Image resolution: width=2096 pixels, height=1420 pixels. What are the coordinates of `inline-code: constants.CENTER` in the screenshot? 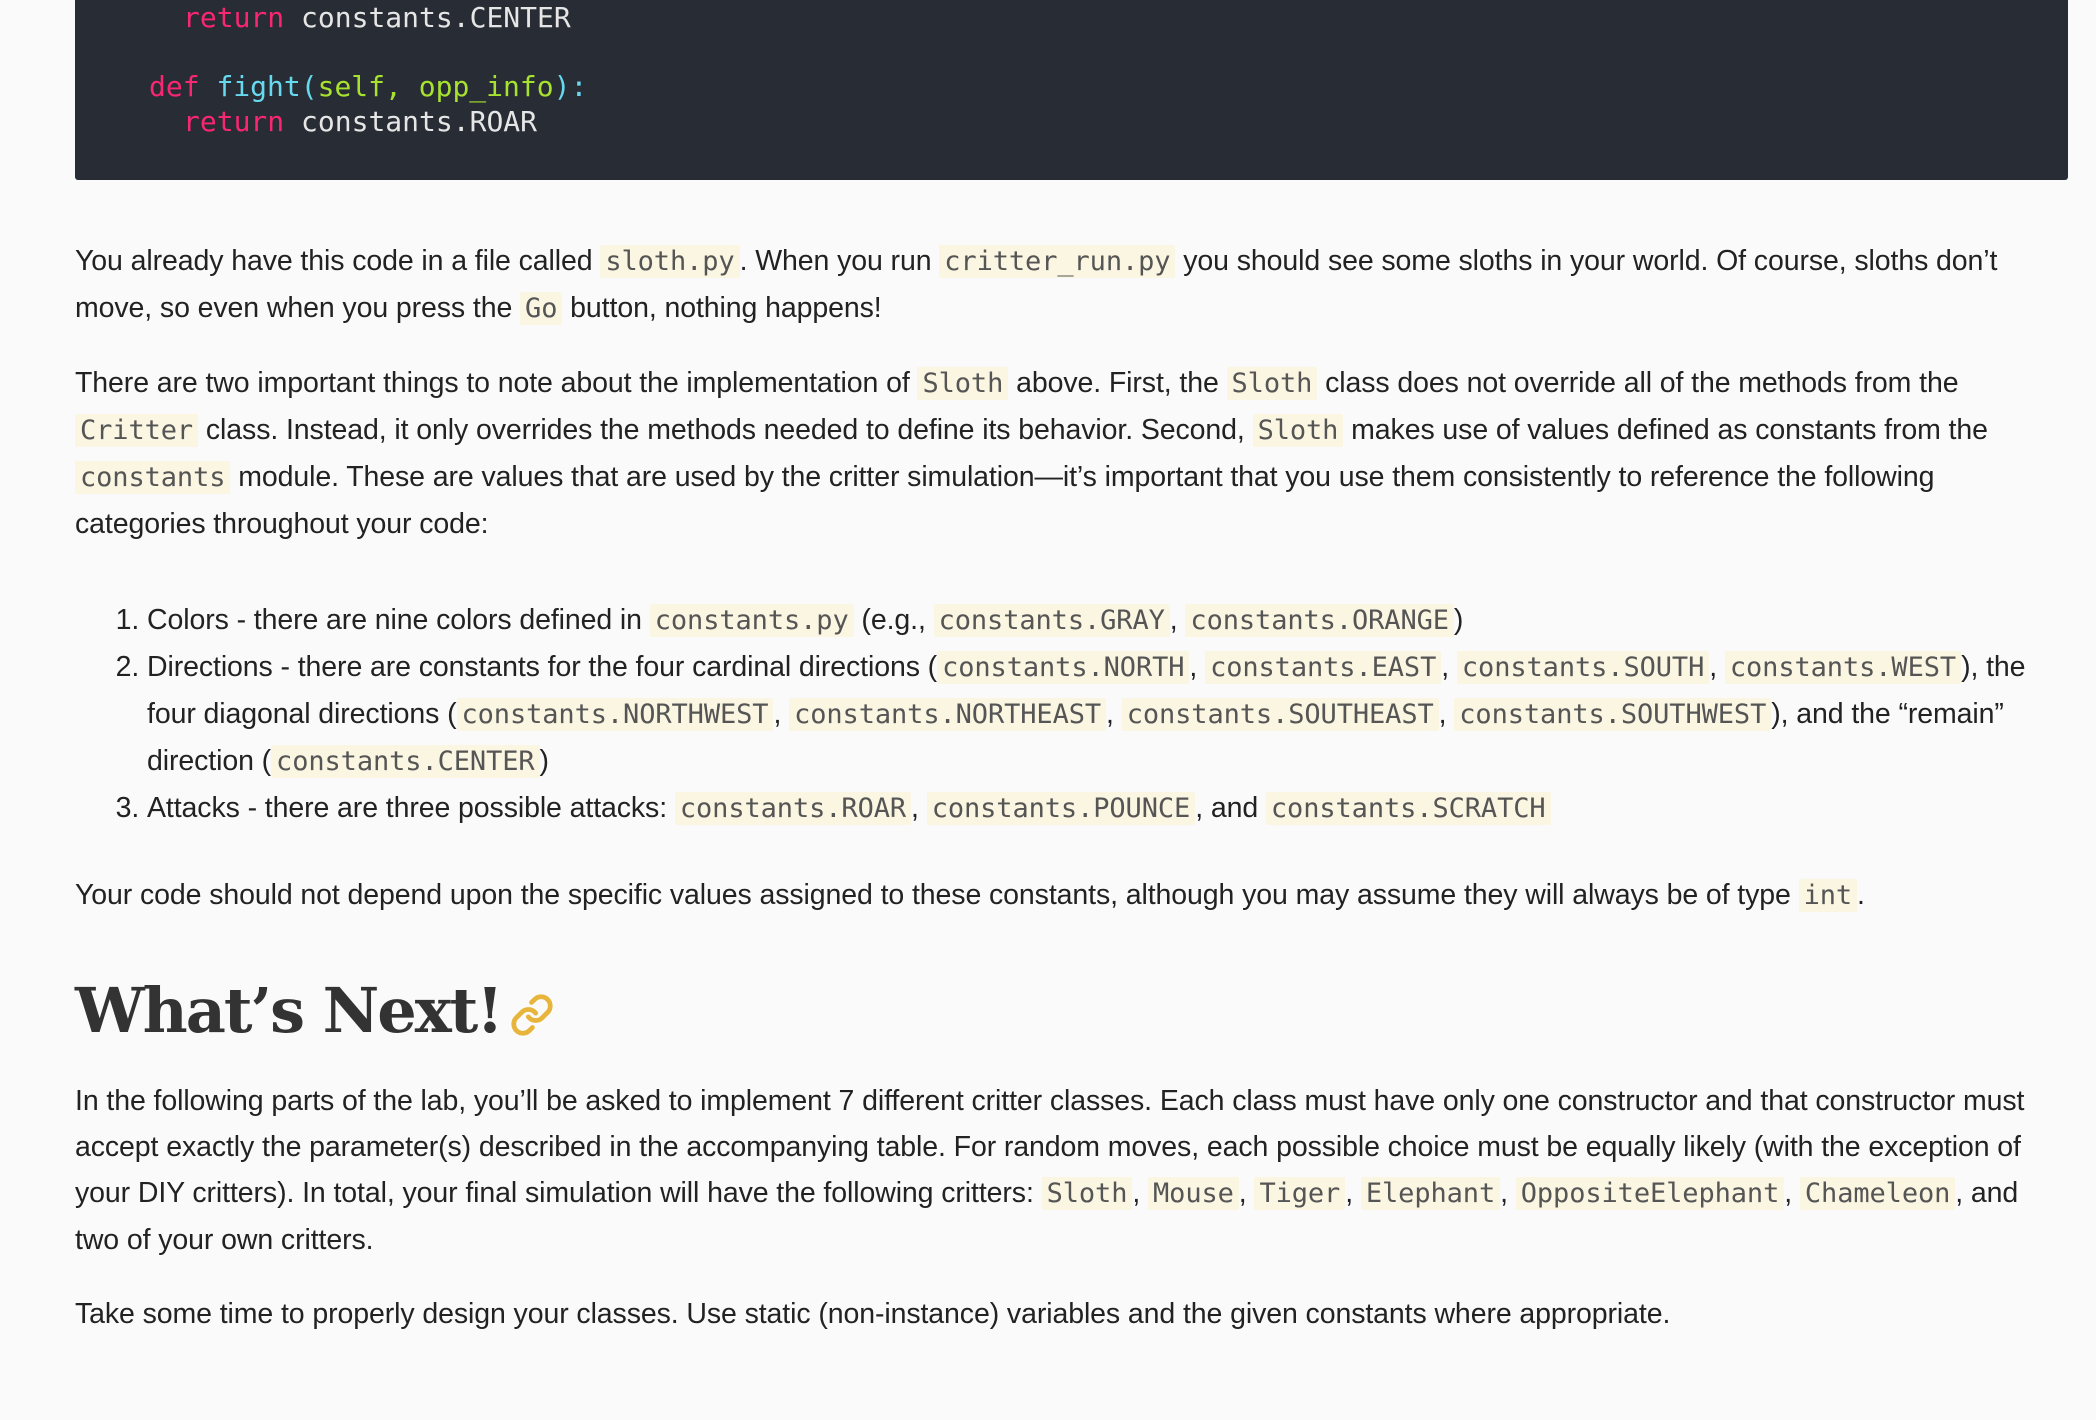 It's located at (405, 761).